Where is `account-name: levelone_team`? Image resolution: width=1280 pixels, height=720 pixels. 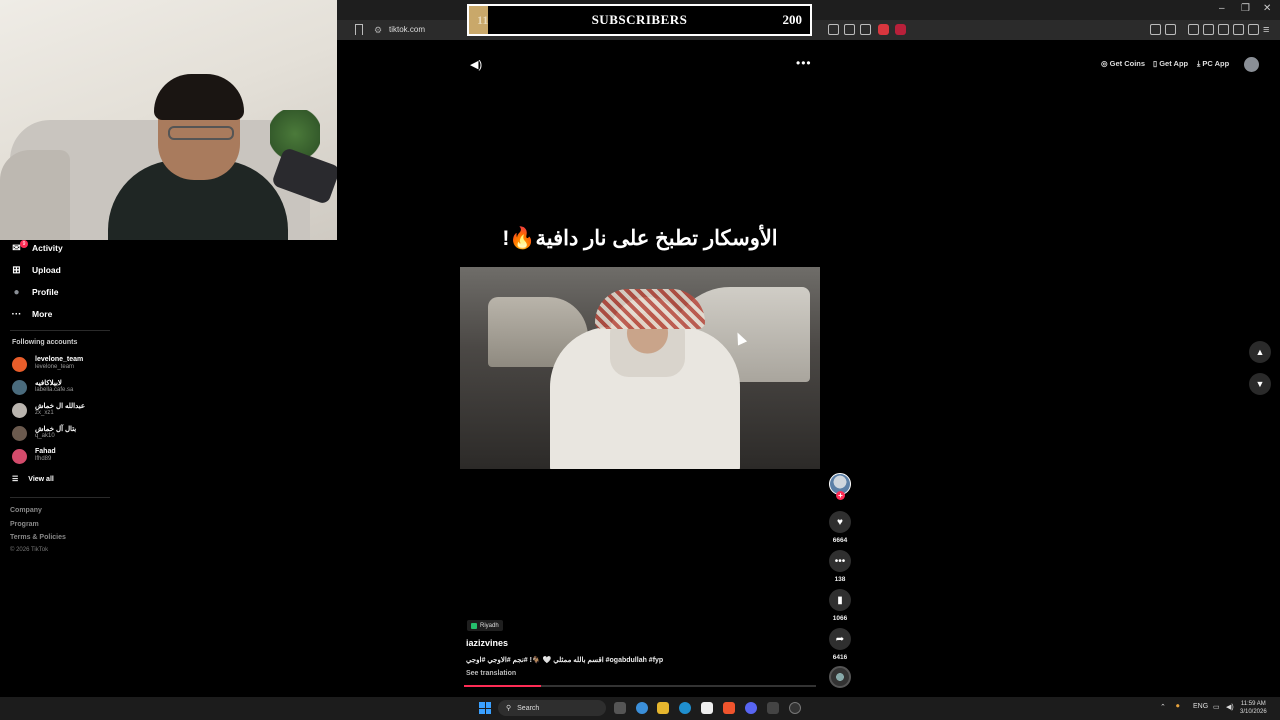
account-name: levelone_team is located at coordinates (59, 359).